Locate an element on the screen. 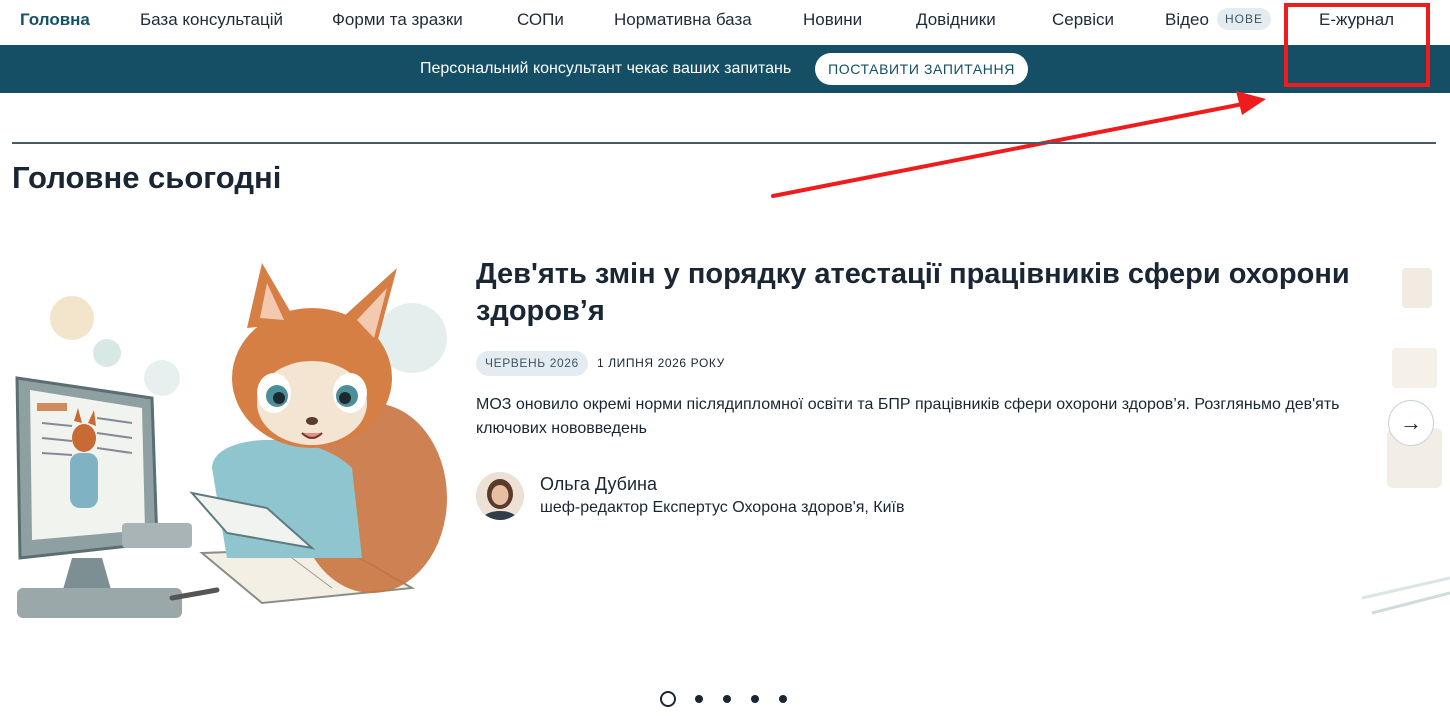 The width and height of the screenshot is (1450, 723). section-title: Головне сьогодні is located at coordinates (147, 177).